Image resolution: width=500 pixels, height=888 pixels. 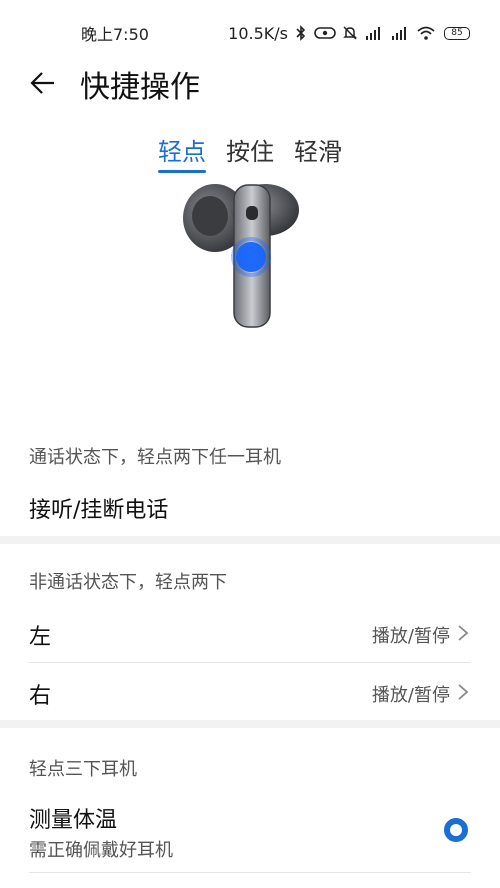 What do you see at coordinates (325, 33) in the screenshot?
I see `nfc-icon` at bounding box center [325, 33].